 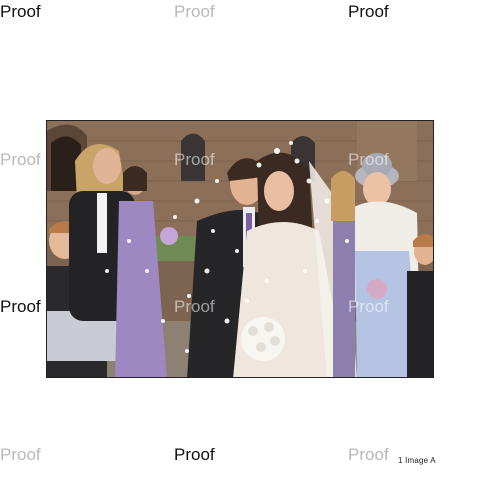 I want to click on watermark-lower-right: Proof, so click(x=368, y=306).